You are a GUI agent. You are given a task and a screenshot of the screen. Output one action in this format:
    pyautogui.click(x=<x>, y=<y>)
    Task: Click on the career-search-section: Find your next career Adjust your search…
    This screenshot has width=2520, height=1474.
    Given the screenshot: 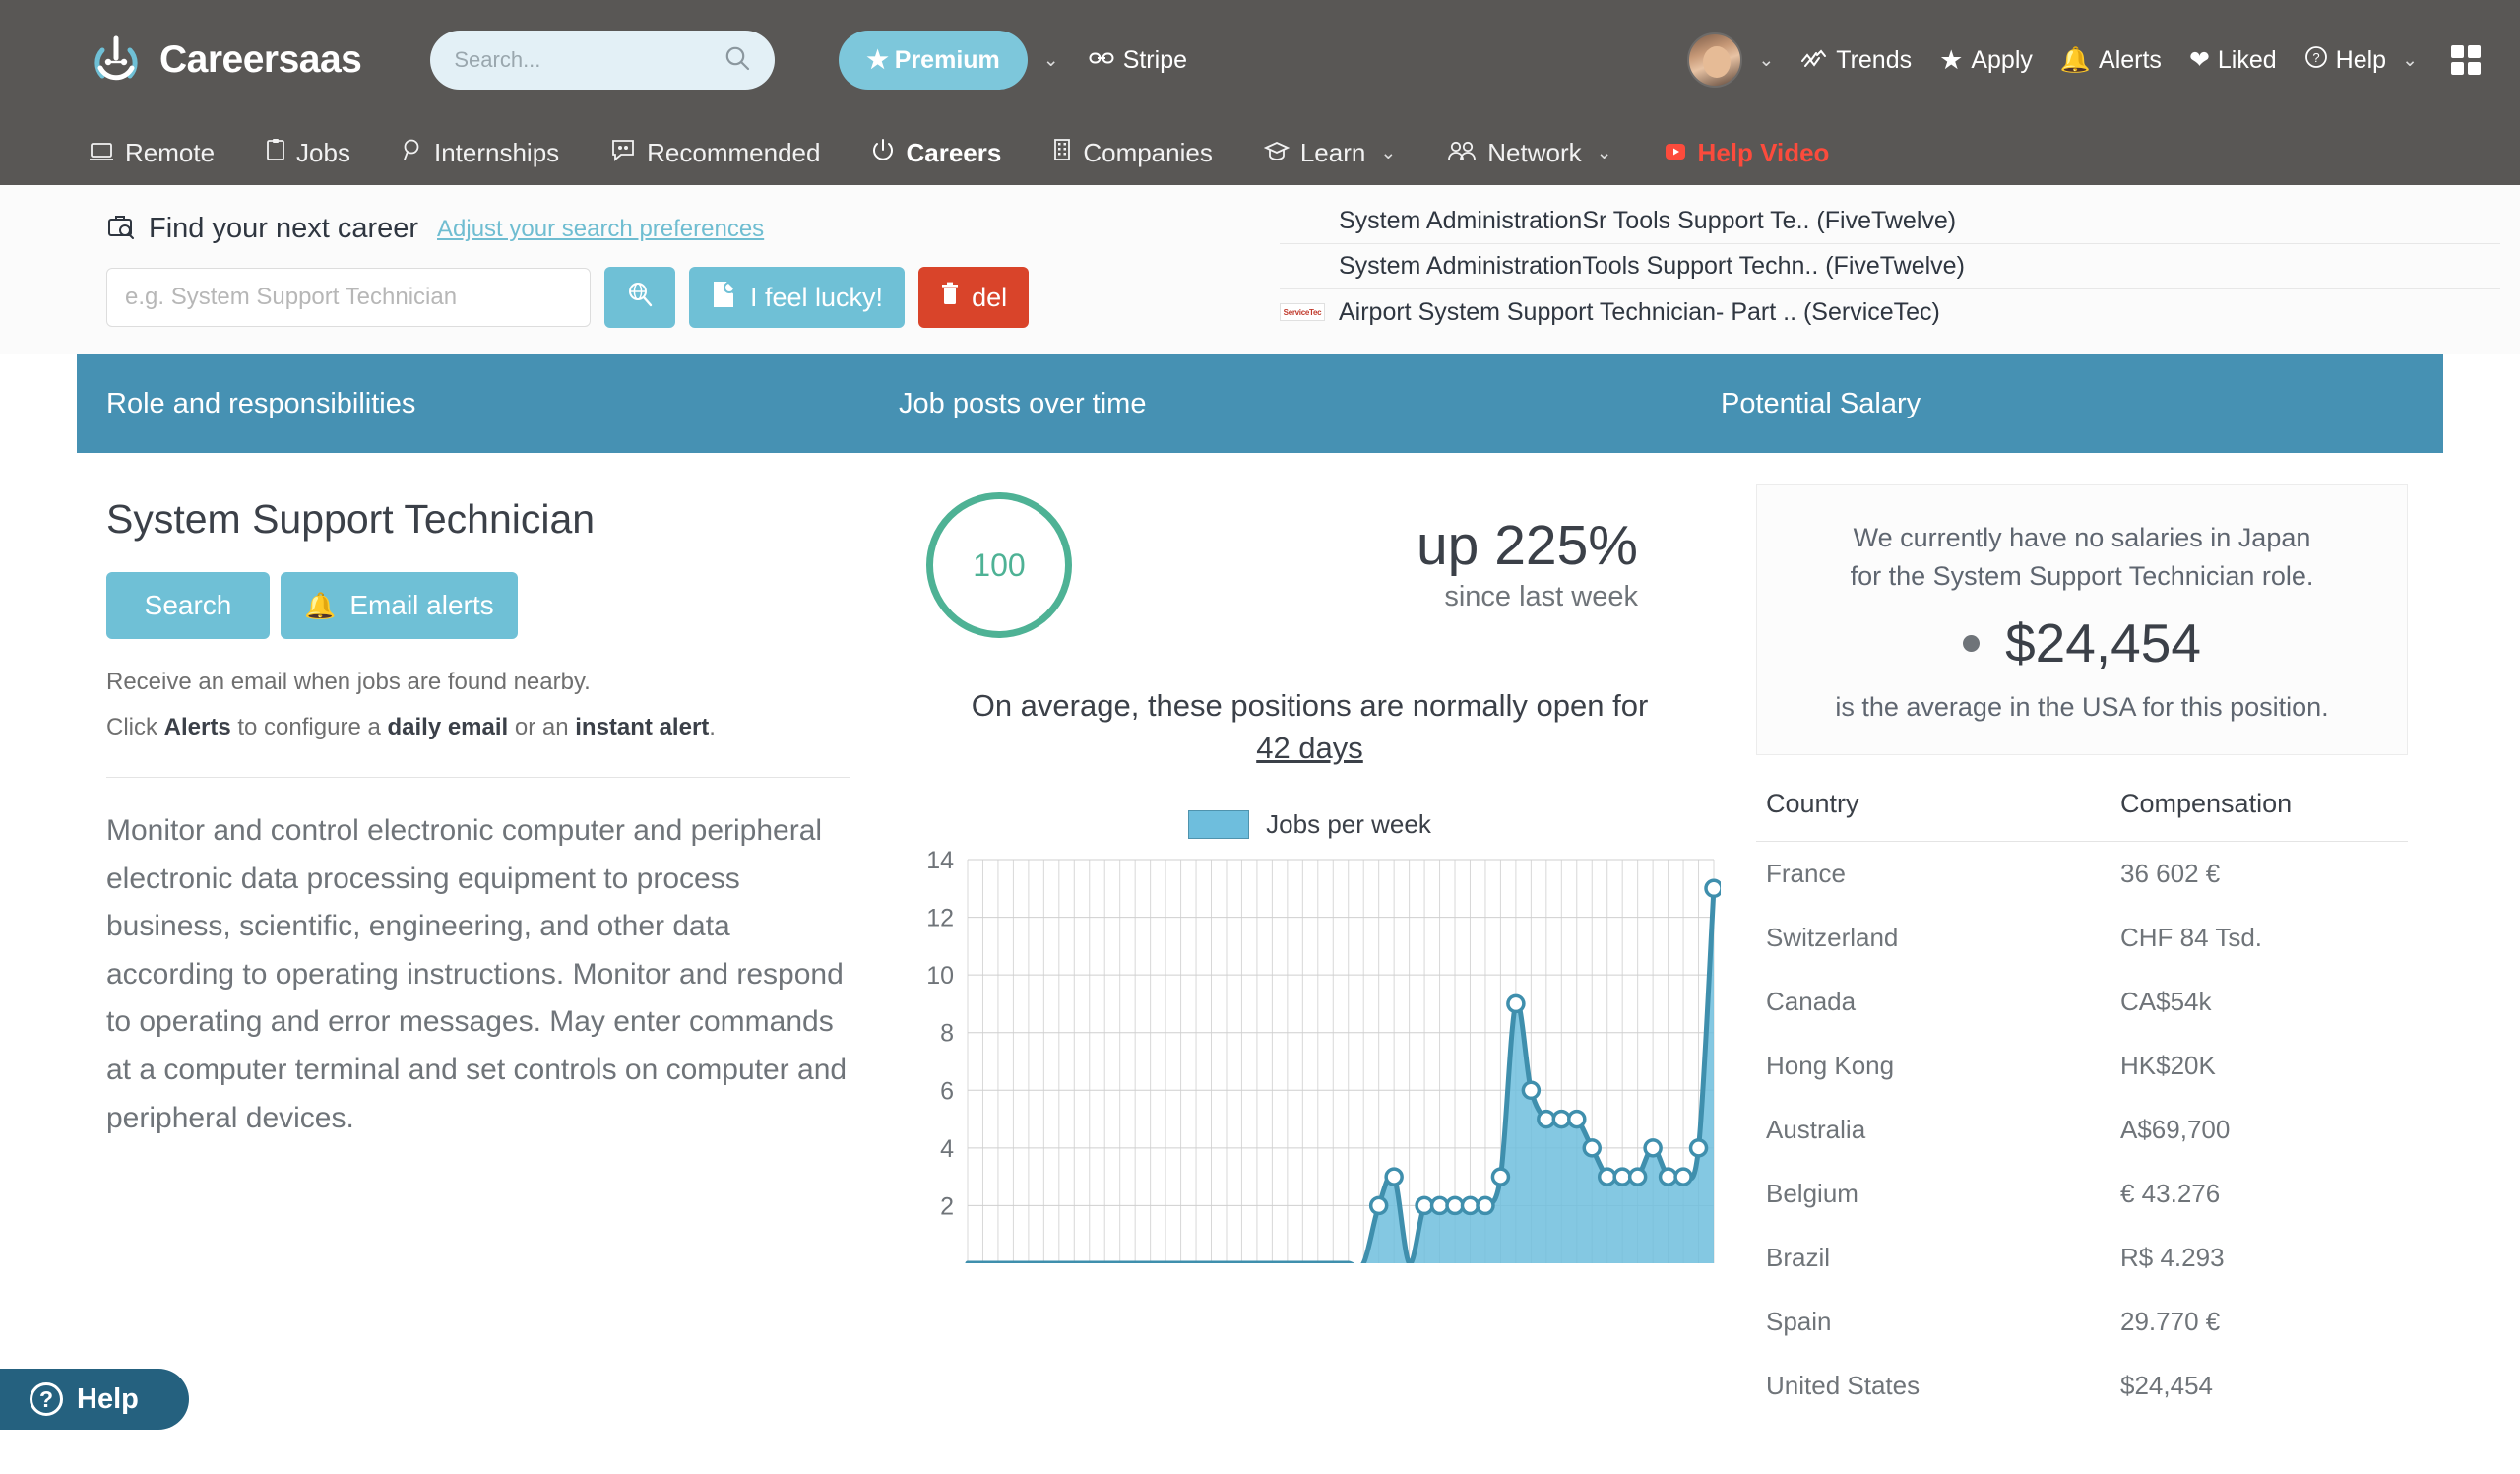 What is the action you would take?
    pyautogui.click(x=1260, y=269)
    